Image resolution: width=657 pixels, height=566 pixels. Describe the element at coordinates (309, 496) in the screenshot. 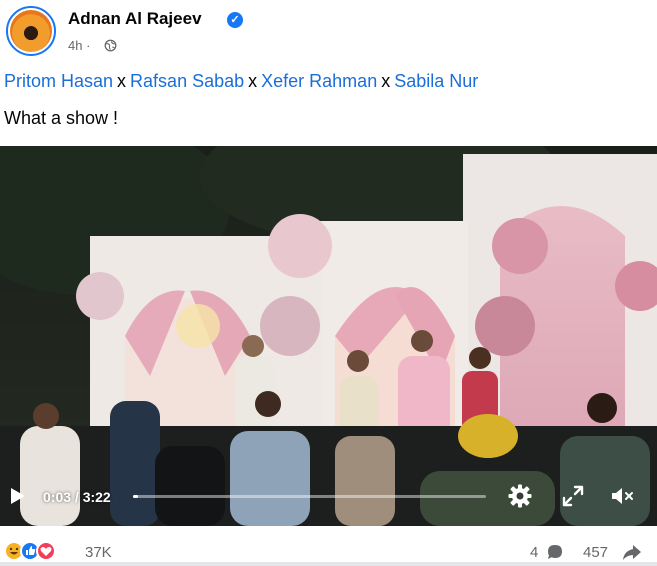

I see `video-progress-bar` at that location.